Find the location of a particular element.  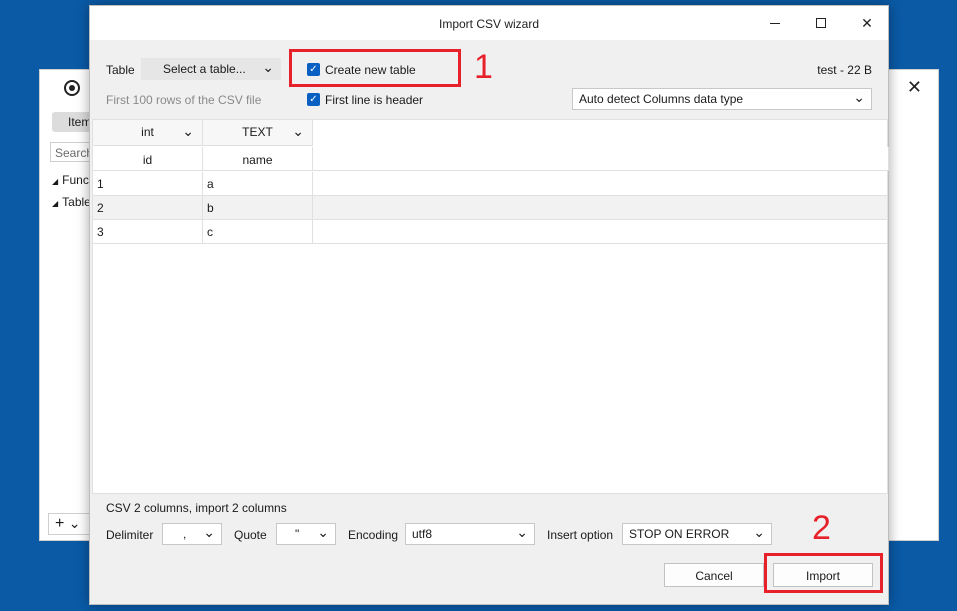

insert-option-select: STOP ON ERROR is located at coordinates (697, 534).